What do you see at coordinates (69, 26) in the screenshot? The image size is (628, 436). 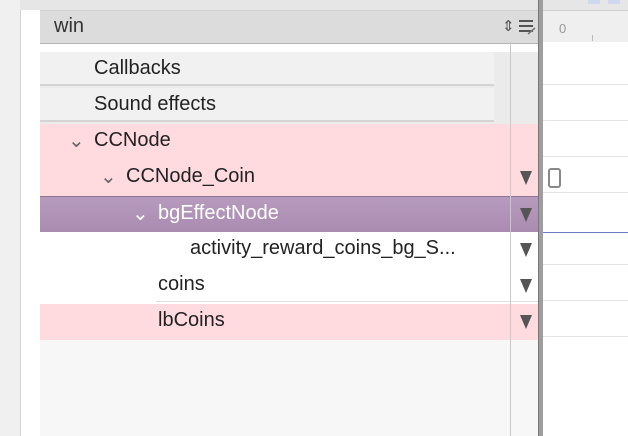 I see `document-title: win` at bounding box center [69, 26].